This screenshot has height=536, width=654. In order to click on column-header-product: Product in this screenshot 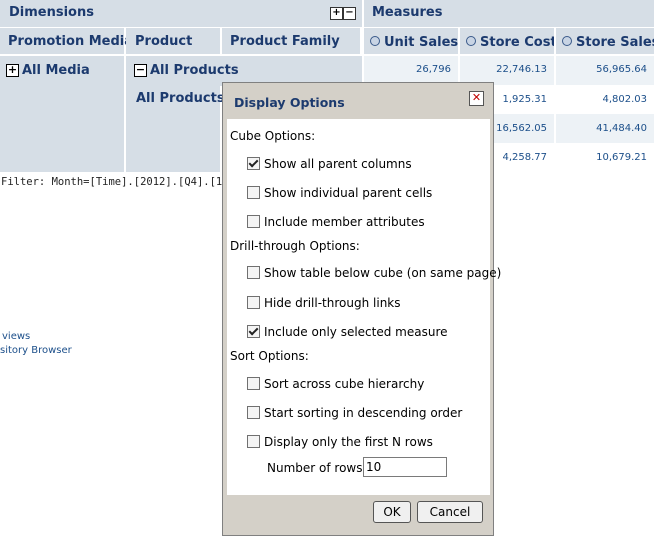, I will do `click(174, 42)`.